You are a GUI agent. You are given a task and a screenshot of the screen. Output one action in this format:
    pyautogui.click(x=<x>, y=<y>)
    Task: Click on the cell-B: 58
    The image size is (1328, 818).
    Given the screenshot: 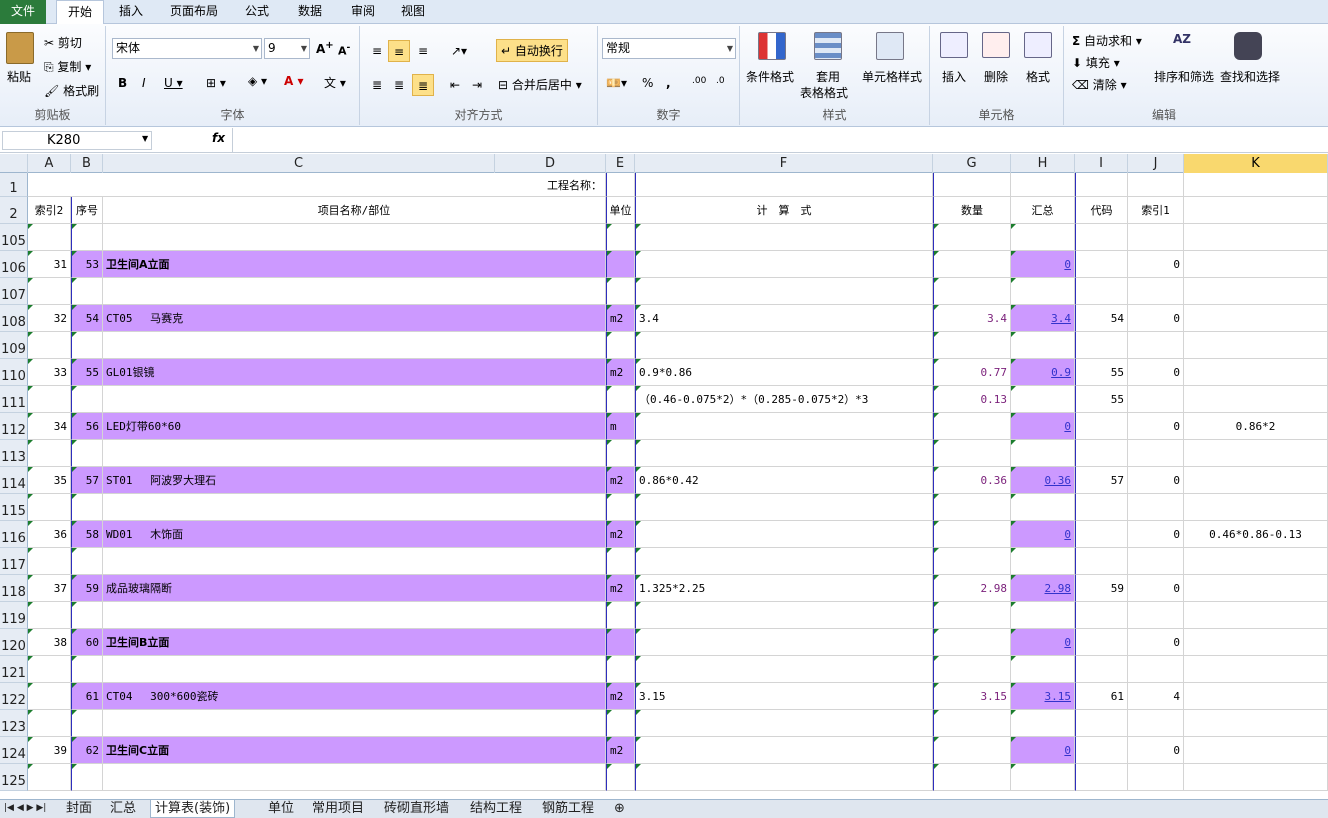 What is the action you would take?
    pyautogui.click(x=87, y=534)
    